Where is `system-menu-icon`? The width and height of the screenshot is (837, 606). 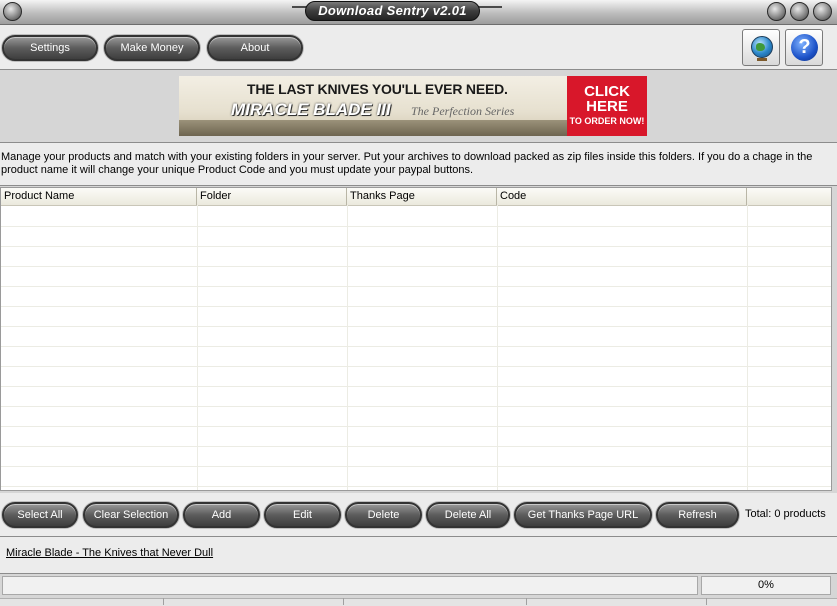 system-menu-icon is located at coordinates (12, 11).